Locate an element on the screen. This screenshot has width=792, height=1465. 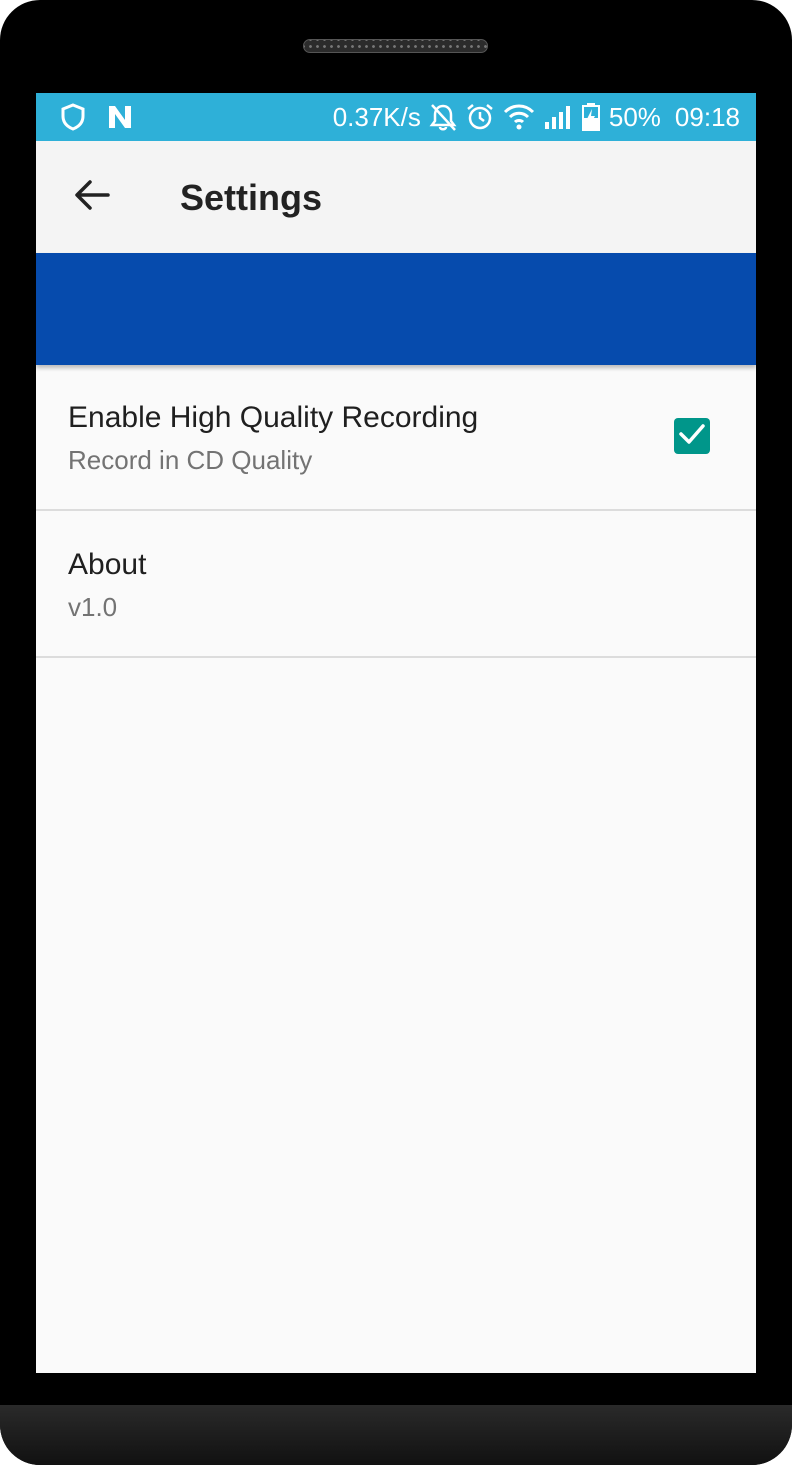
header-banner is located at coordinates (396, 309).